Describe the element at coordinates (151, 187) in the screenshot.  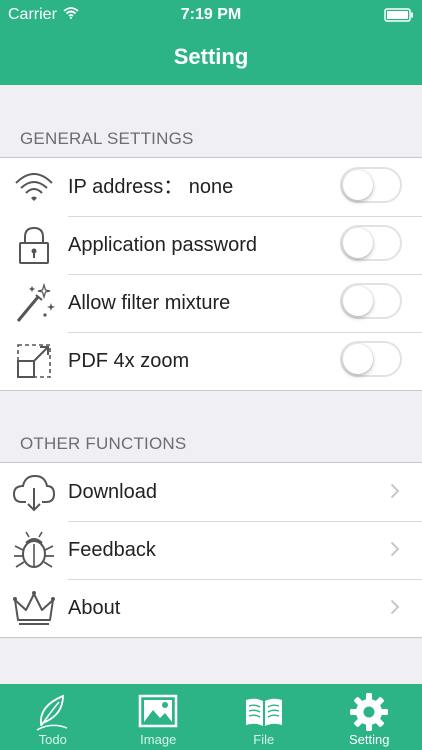
I see `ip-address-label: IP address： none` at that location.